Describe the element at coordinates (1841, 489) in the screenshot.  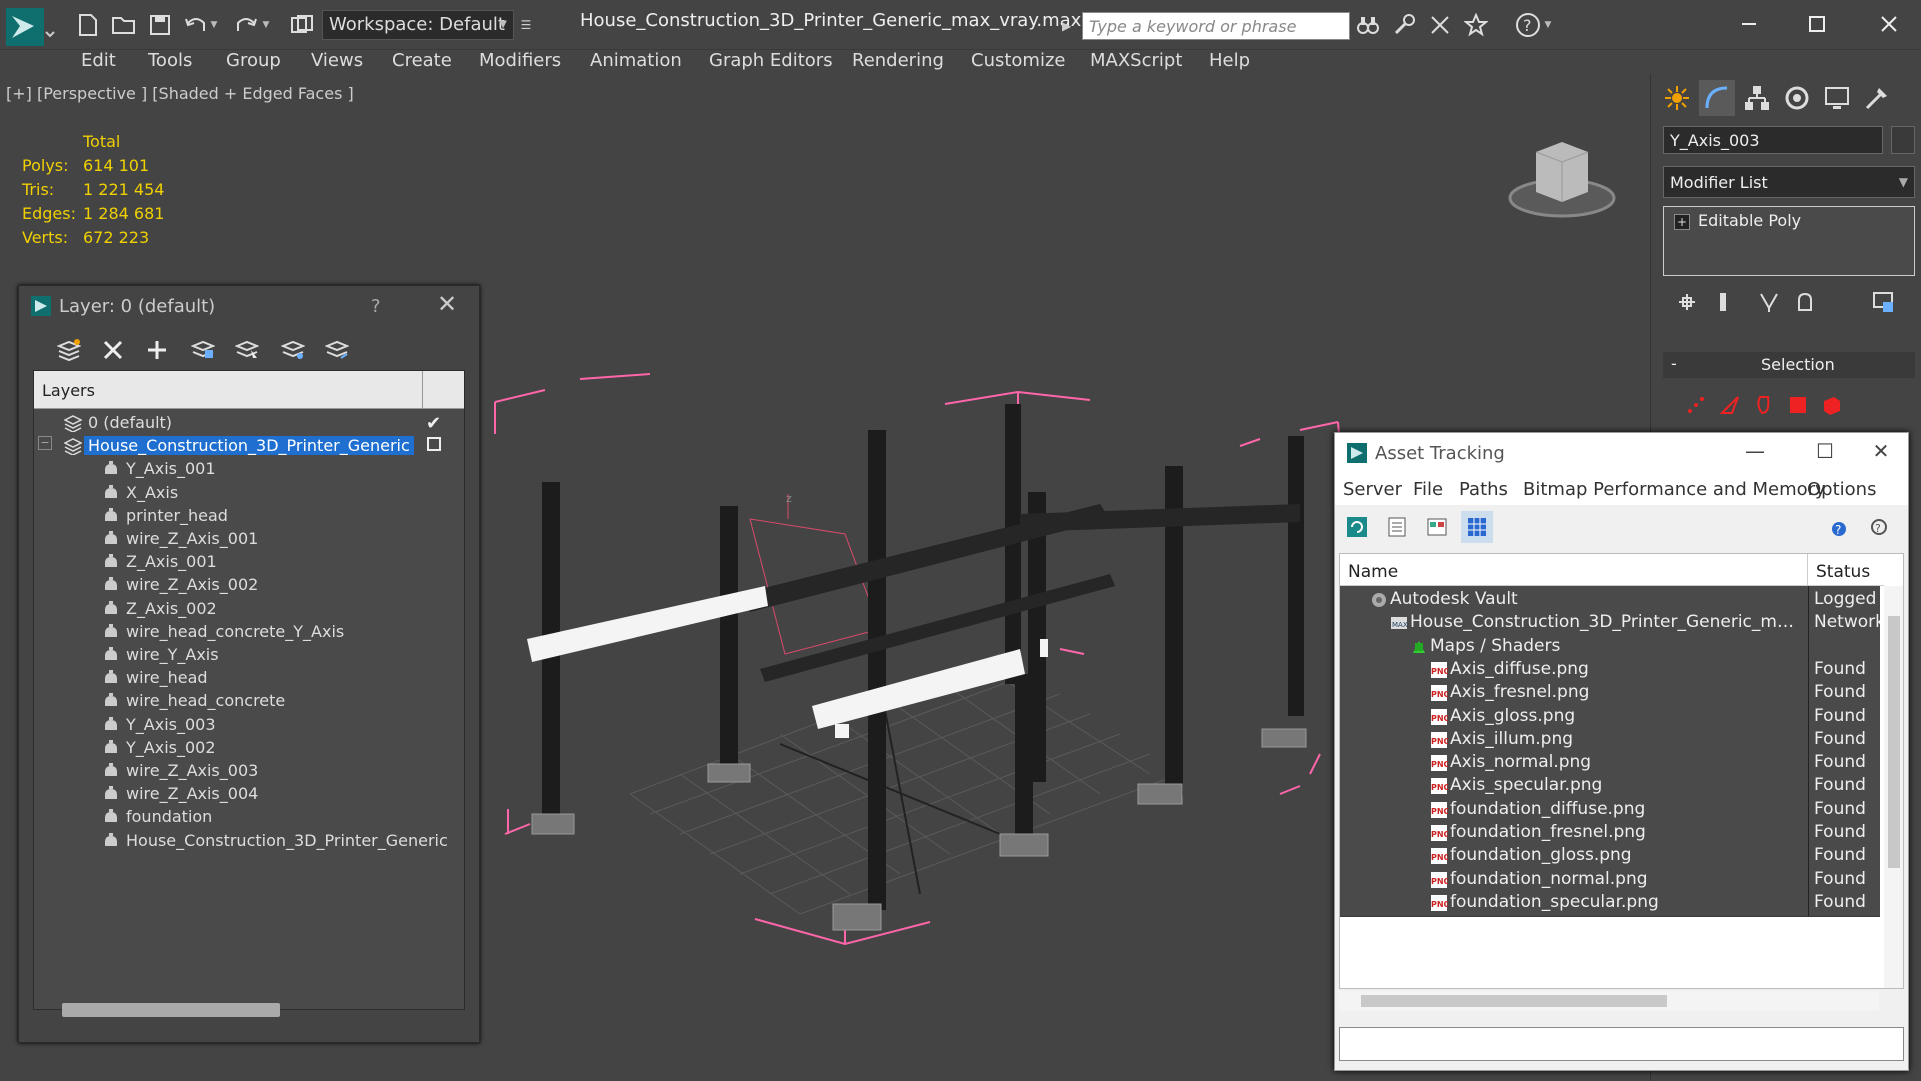
I see `asset-menu-options: Options` at that location.